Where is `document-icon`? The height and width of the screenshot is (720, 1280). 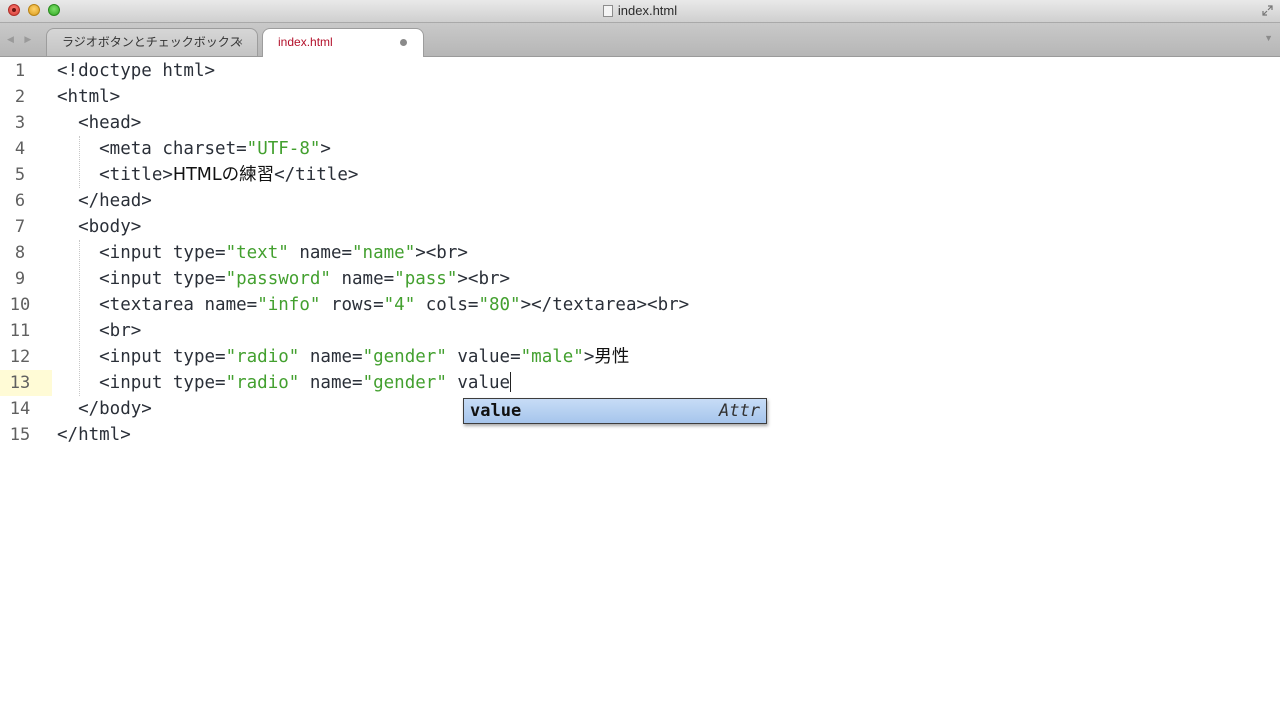
document-icon is located at coordinates (607, 11).